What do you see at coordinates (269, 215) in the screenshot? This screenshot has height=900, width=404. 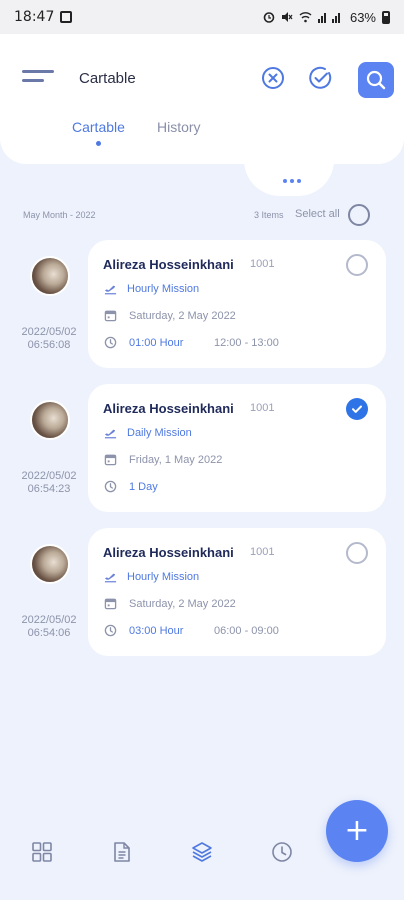 I see `items-count: 3 Items` at bounding box center [269, 215].